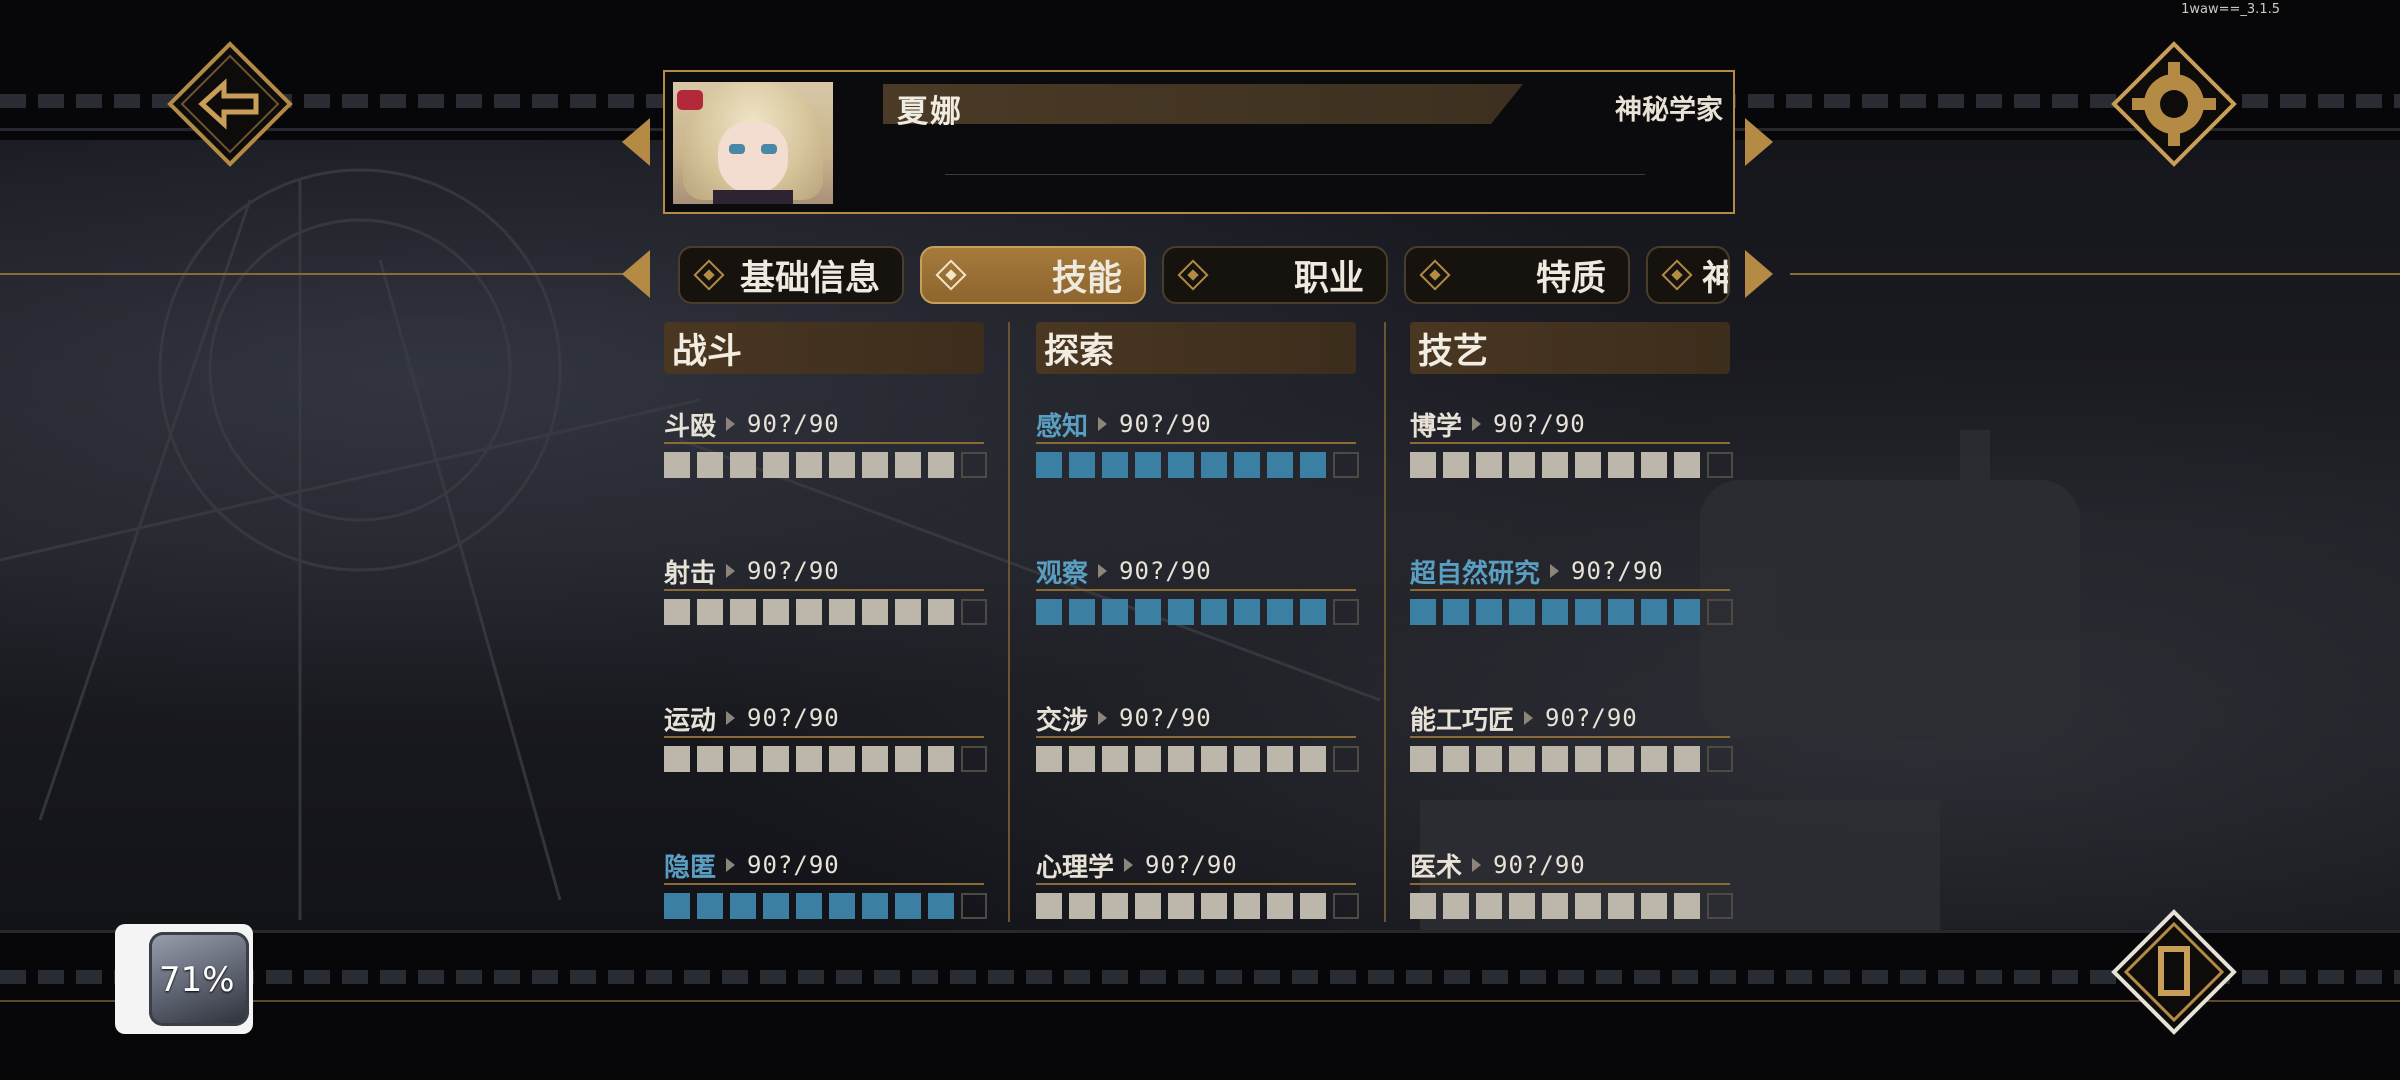 The width and height of the screenshot is (2400, 1080). What do you see at coordinates (1062, 720) in the screenshot?
I see `skill-name: 交涉` at bounding box center [1062, 720].